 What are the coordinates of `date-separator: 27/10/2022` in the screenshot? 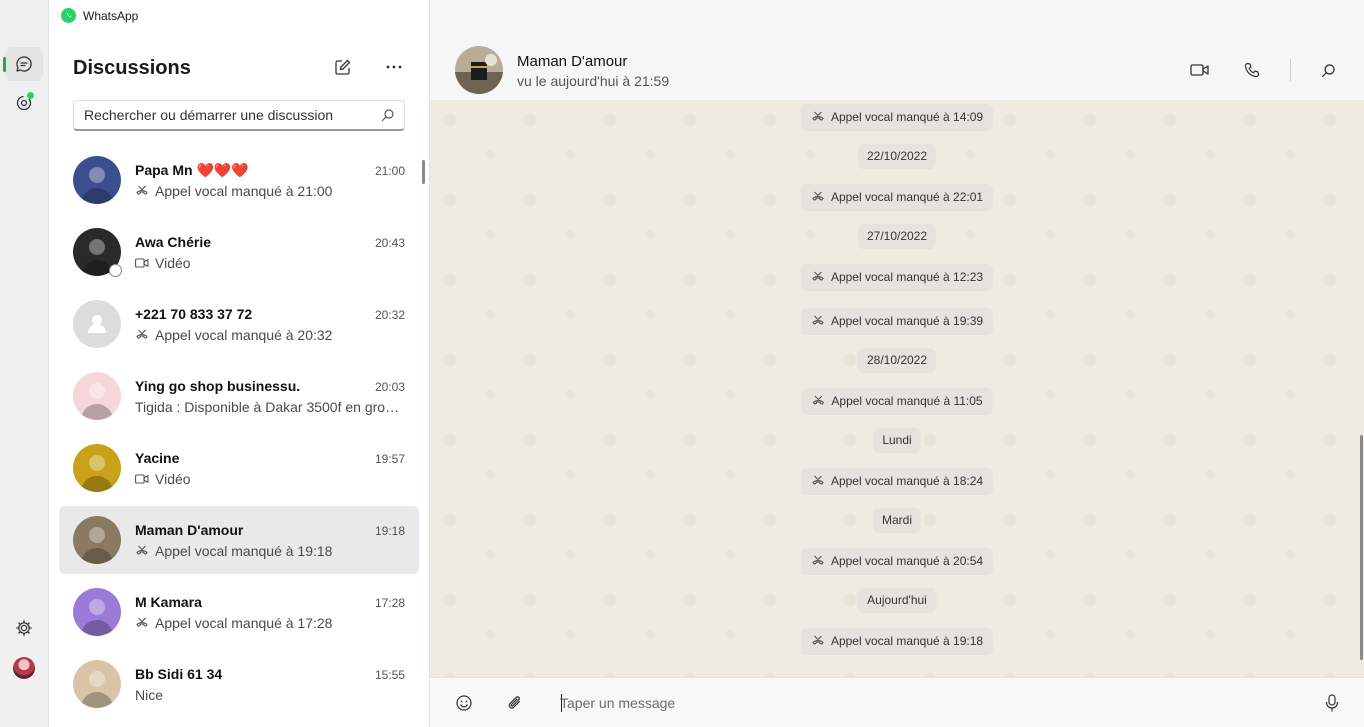 It's located at (897, 236).